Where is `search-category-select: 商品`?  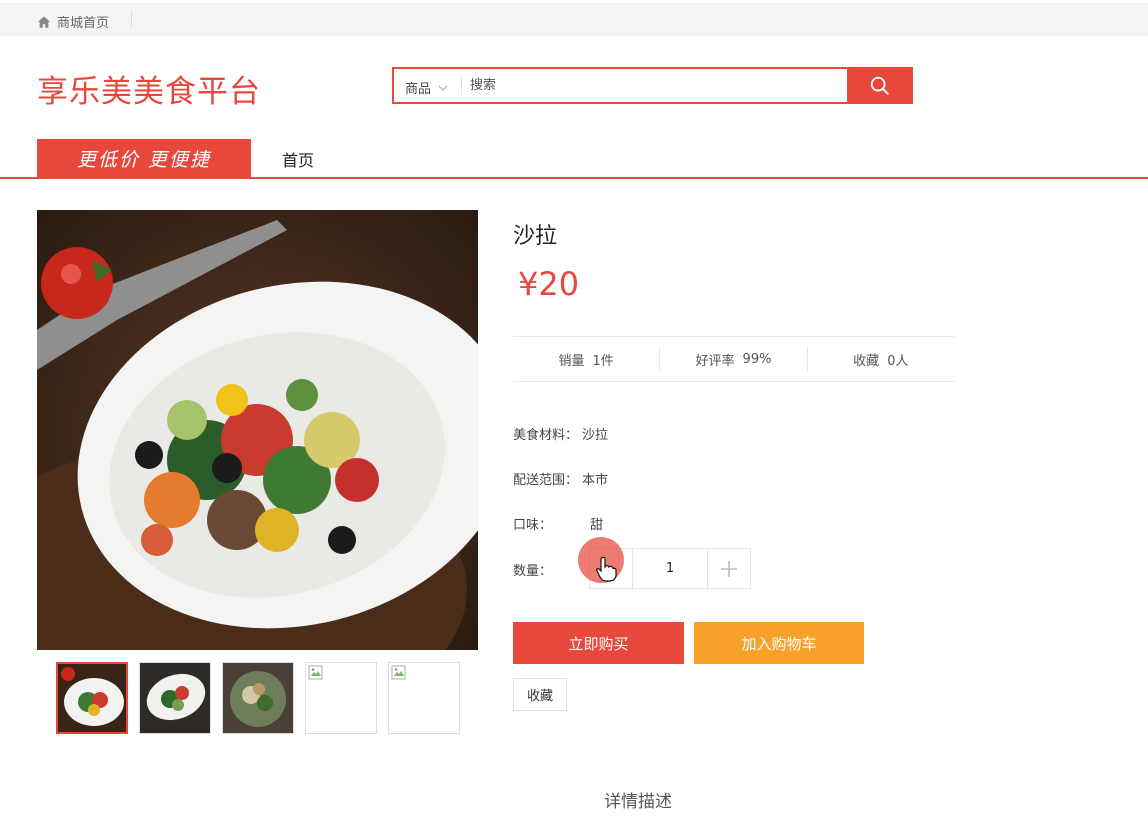 search-category-select: 商品 is located at coordinates (427, 87).